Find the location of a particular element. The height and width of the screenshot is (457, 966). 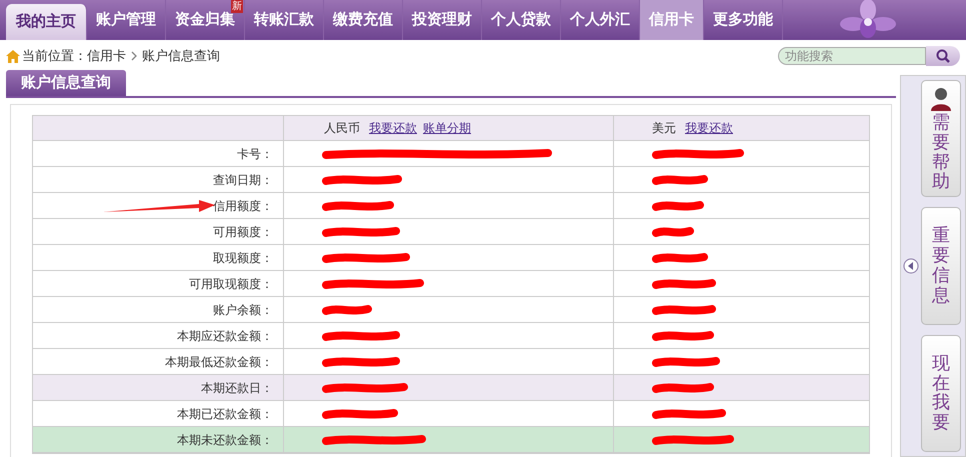

field-label: 查询日期： is located at coordinates (243, 180).